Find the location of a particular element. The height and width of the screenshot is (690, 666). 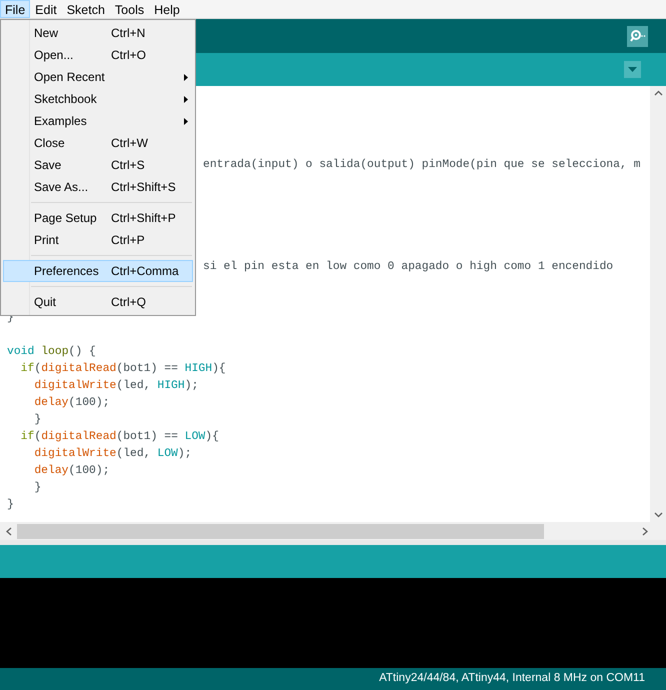

scroll-up-icon is located at coordinates (658, 93).